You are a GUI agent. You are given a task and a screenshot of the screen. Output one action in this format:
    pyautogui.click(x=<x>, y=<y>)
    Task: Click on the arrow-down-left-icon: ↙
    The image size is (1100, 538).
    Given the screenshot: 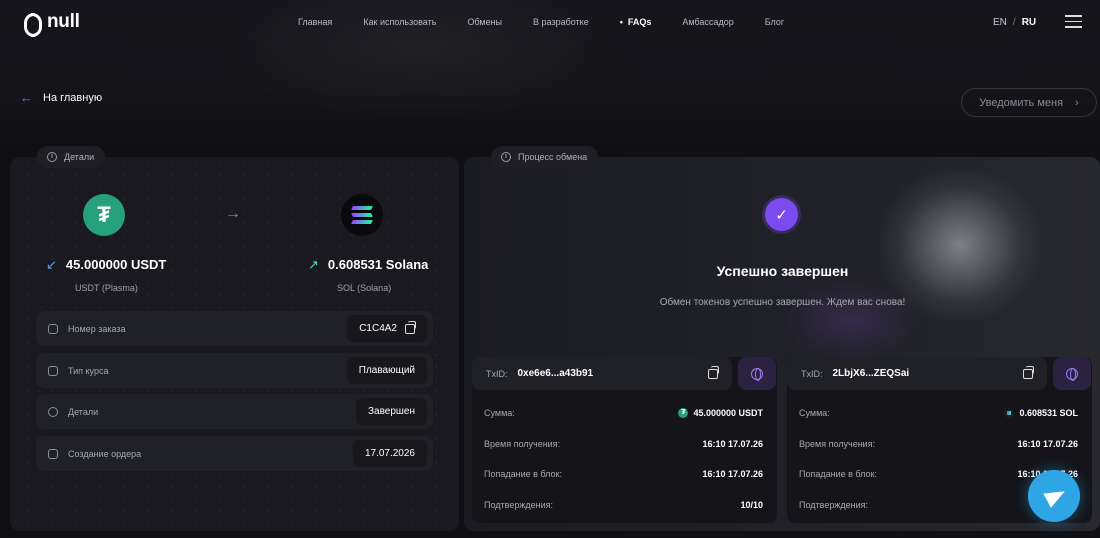 What is the action you would take?
    pyautogui.click(x=51, y=264)
    